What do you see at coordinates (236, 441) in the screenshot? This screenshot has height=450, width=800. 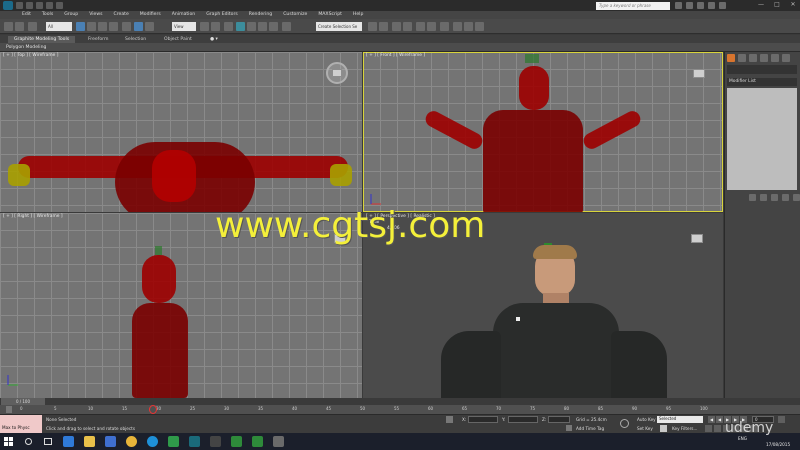 I see `camtasia-icon` at bounding box center [236, 441].